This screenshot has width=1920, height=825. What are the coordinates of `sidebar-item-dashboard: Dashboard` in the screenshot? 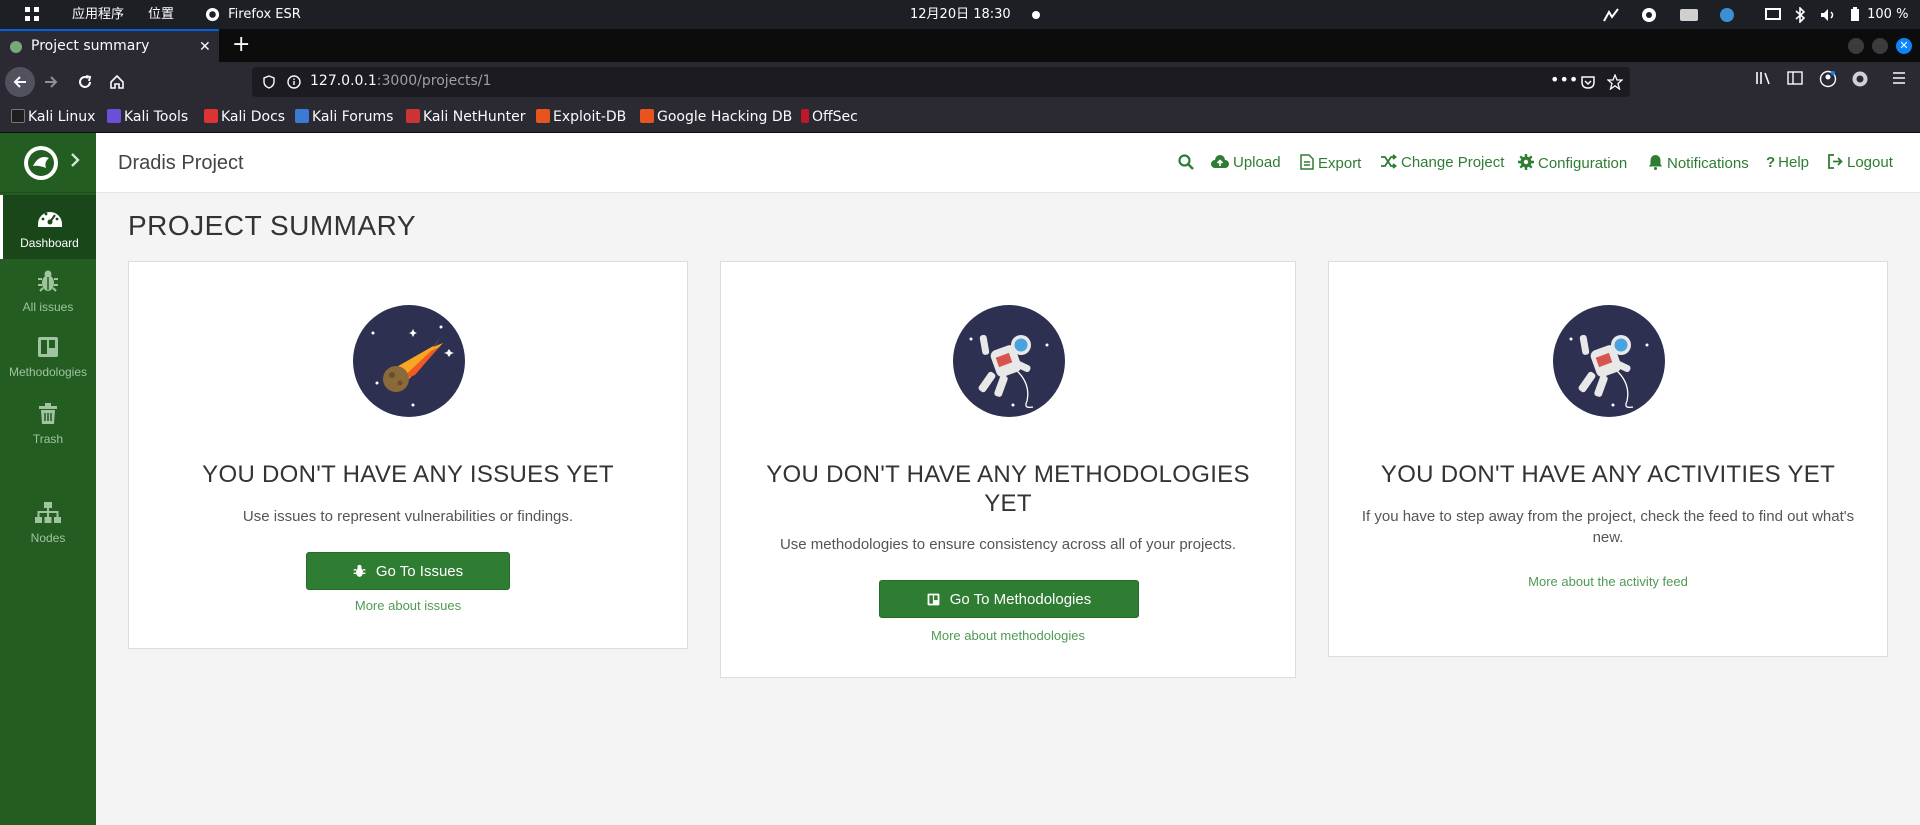 It's located at (48, 227).